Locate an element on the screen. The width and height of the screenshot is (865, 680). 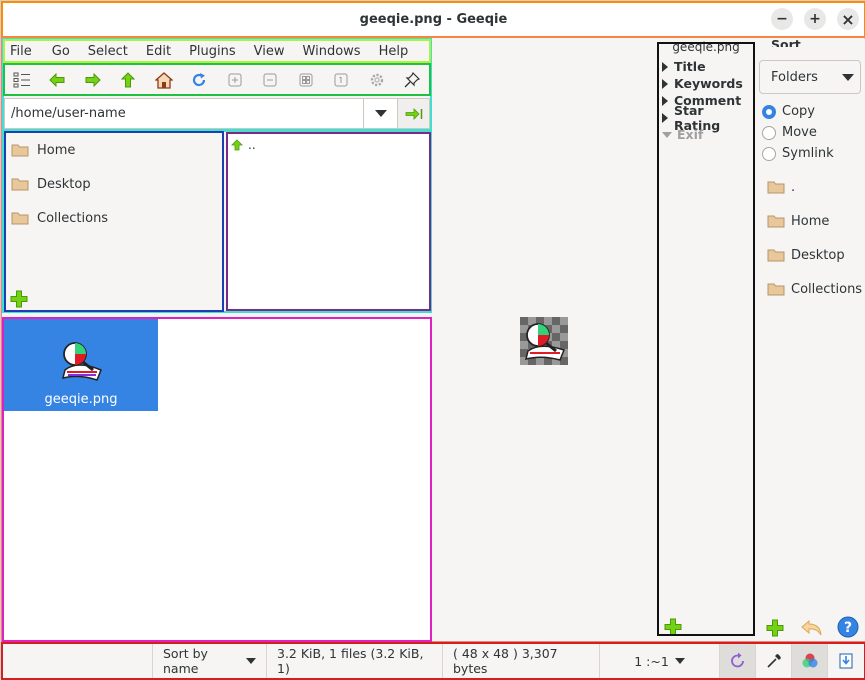
sort-by-button: Sort by name is located at coordinates (210, 661).